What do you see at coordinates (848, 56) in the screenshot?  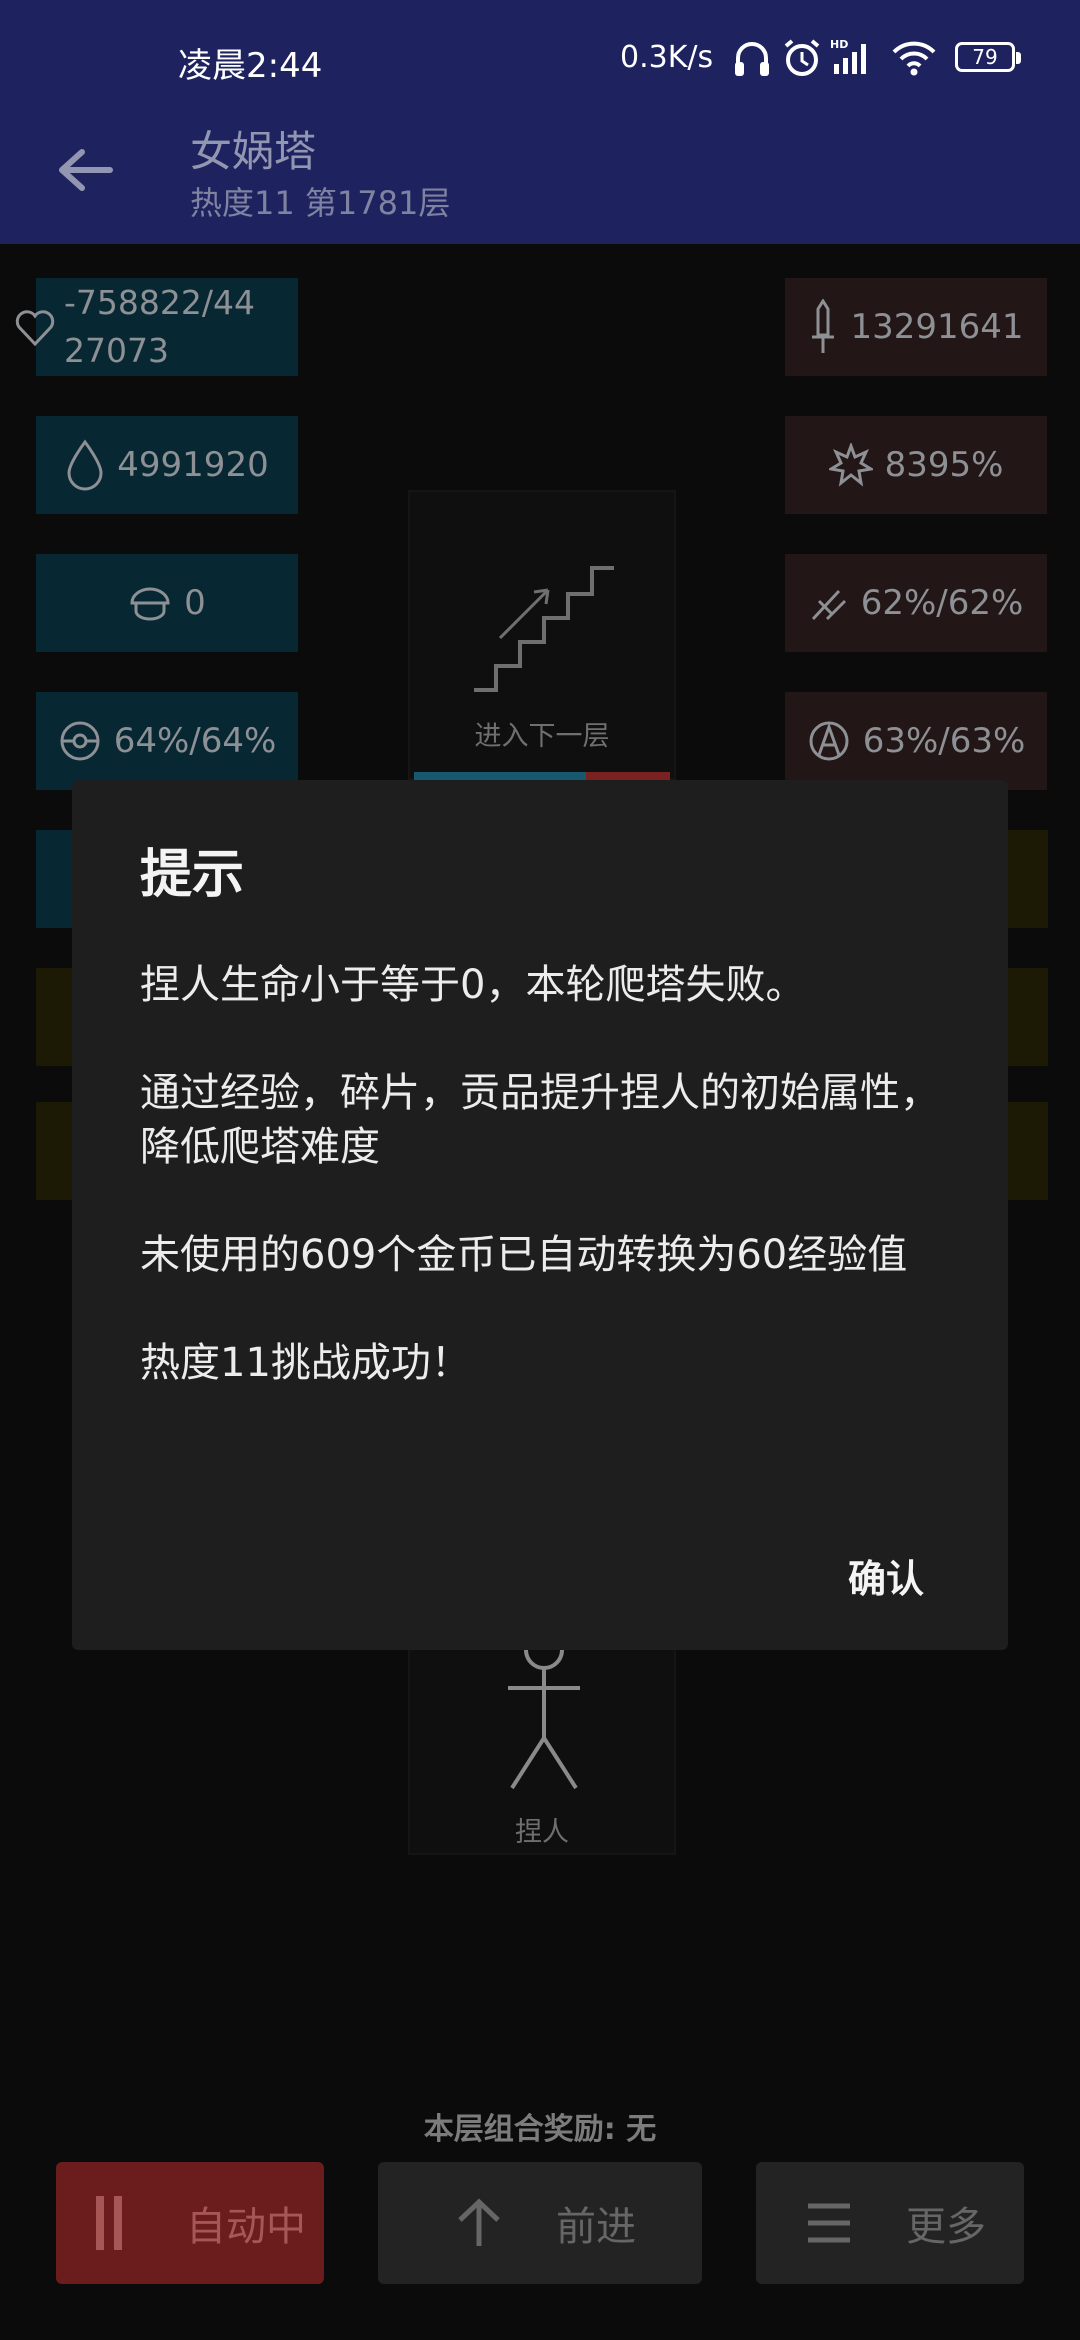 I see `signal-hd-icon: HD` at bounding box center [848, 56].